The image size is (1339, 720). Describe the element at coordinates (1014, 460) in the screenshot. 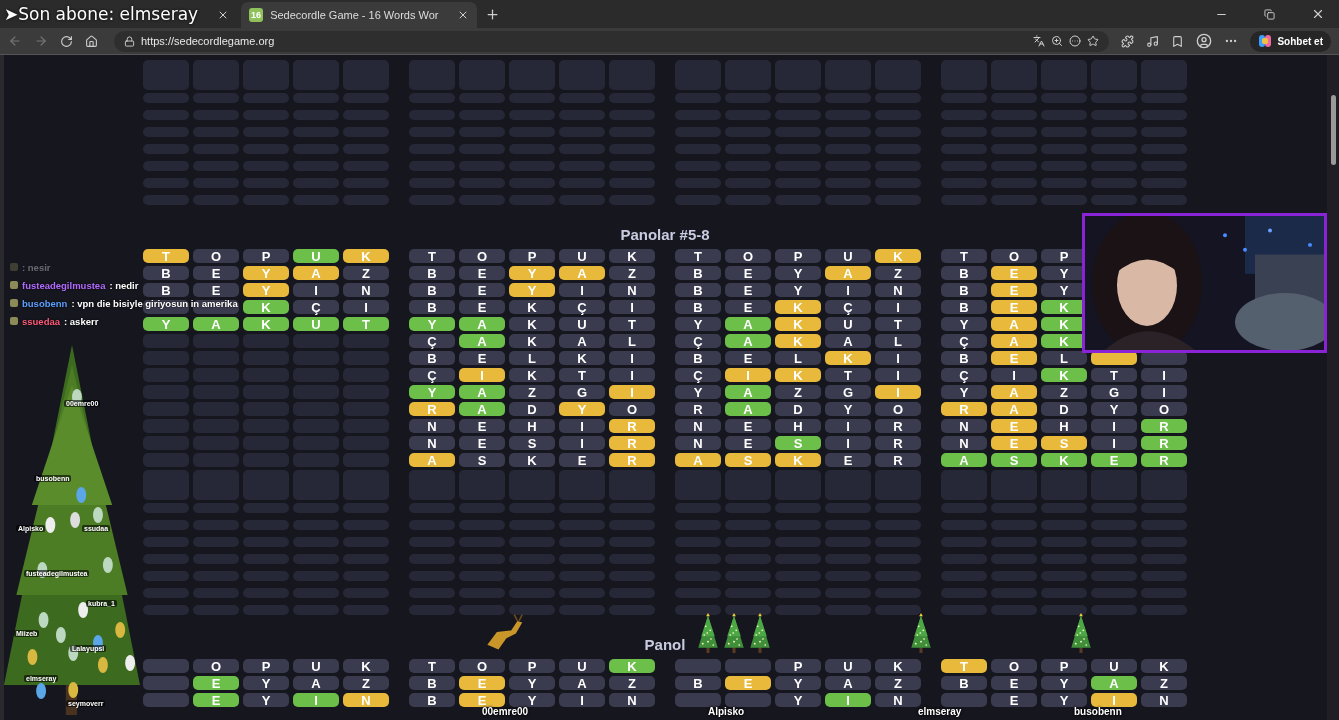

I see `letter-tile: S` at that location.